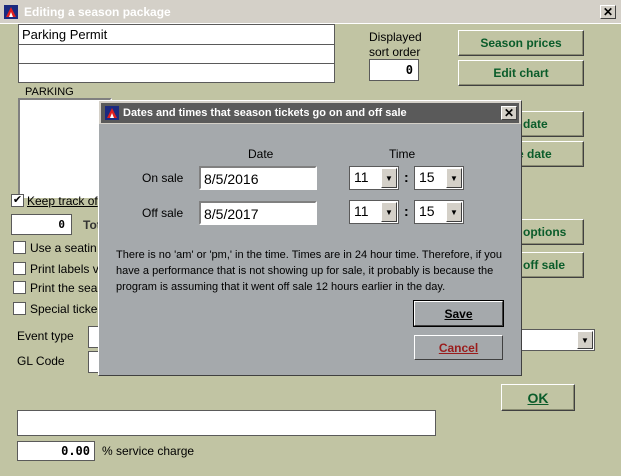 Image resolution: width=621 pixels, height=476 pixels. I want to click on special-tickets-label: Special ticke, so click(64, 309).